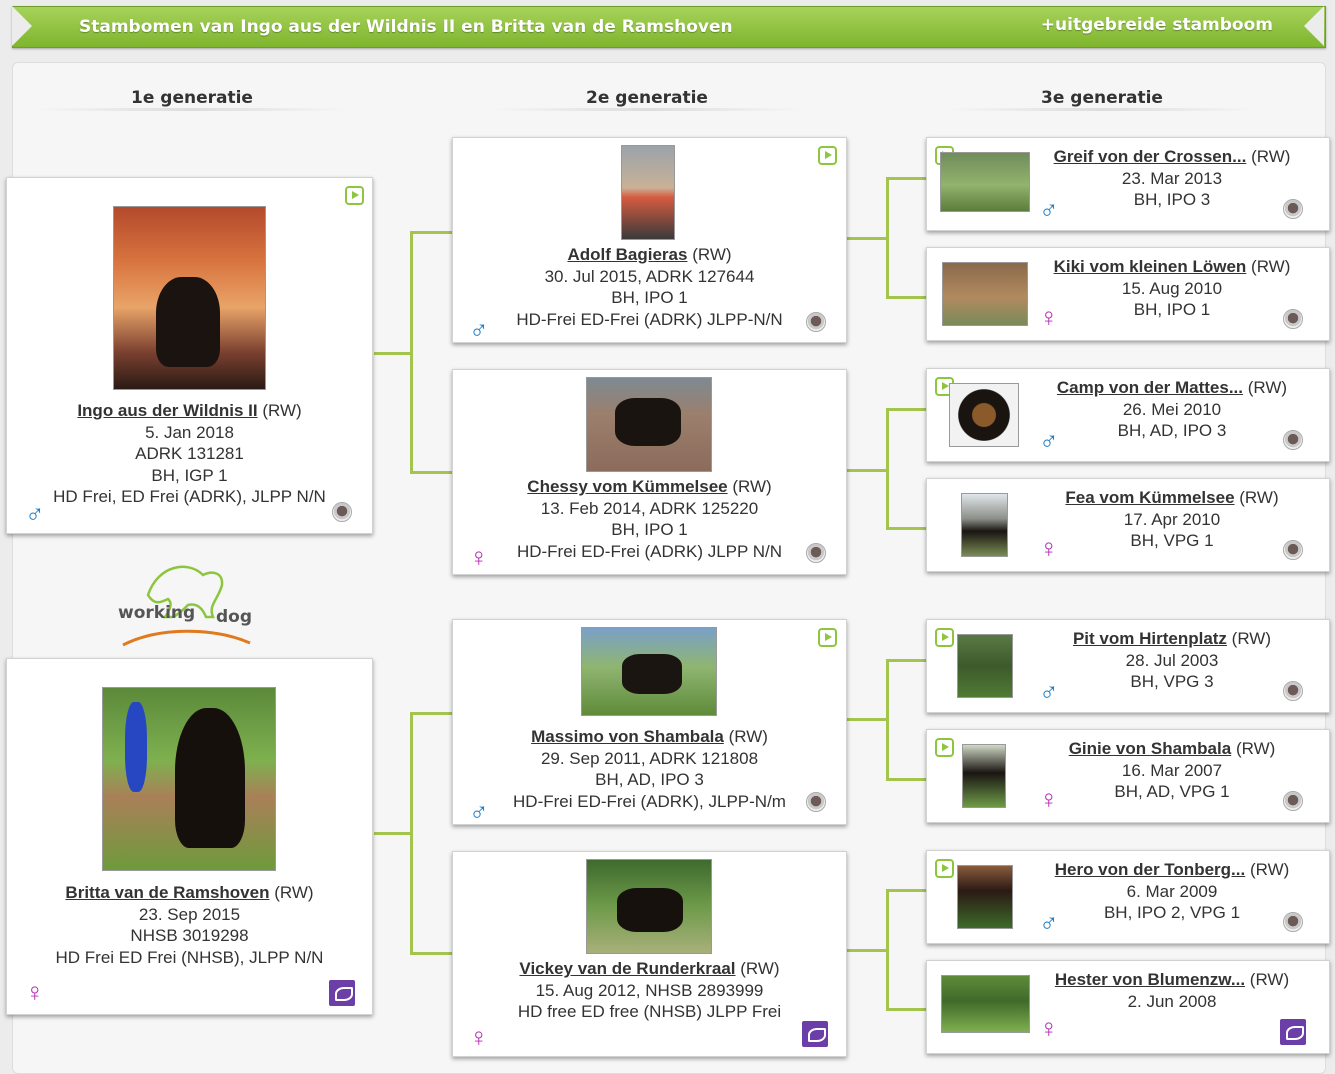  What do you see at coordinates (627, 968) in the screenshot?
I see `dog-name-link: Vickey van de Runderkraal` at bounding box center [627, 968].